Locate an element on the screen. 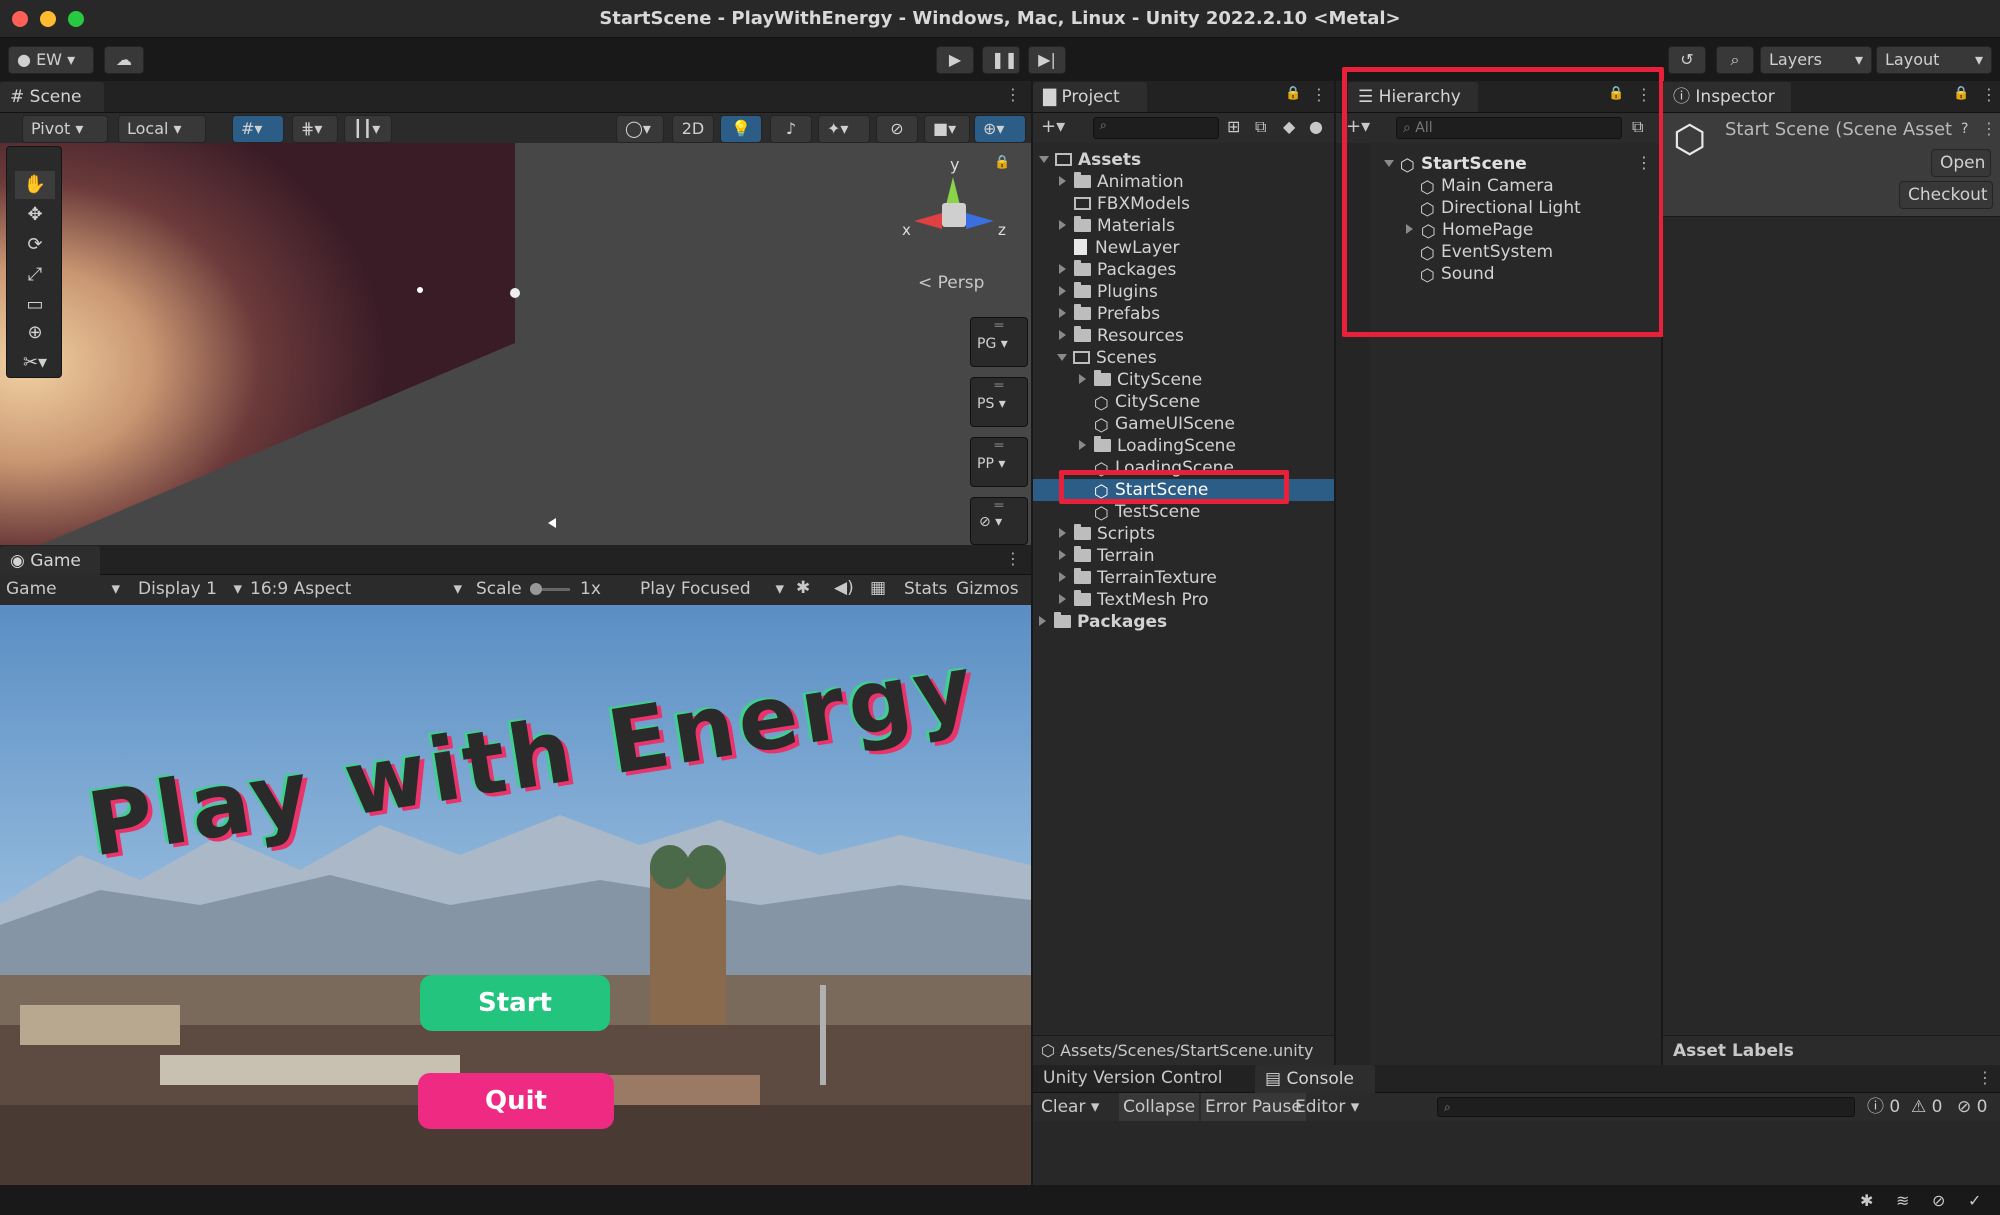 This screenshot has height=1215, width=2000. account-button: ● EW ▾ is located at coordinates (51, 60).